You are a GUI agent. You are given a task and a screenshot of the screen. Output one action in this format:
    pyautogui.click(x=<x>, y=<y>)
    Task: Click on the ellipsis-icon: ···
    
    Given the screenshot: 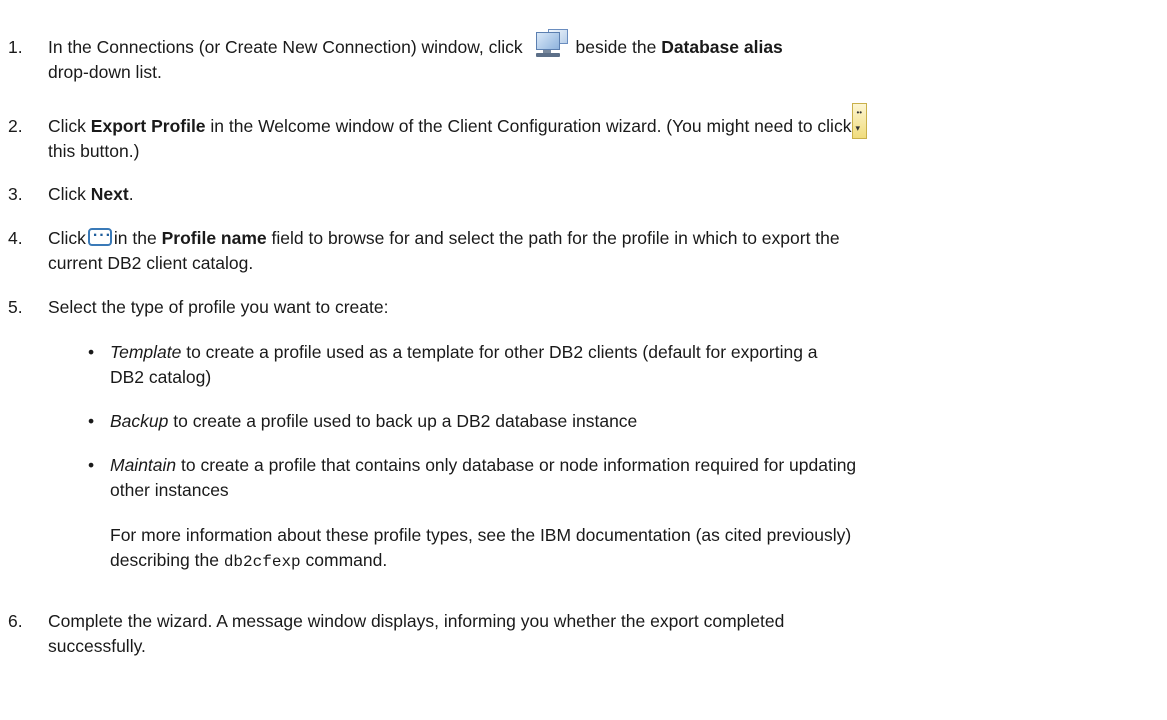 What is the action you would take?
    pyautogui.click(x=99, y=237)
    